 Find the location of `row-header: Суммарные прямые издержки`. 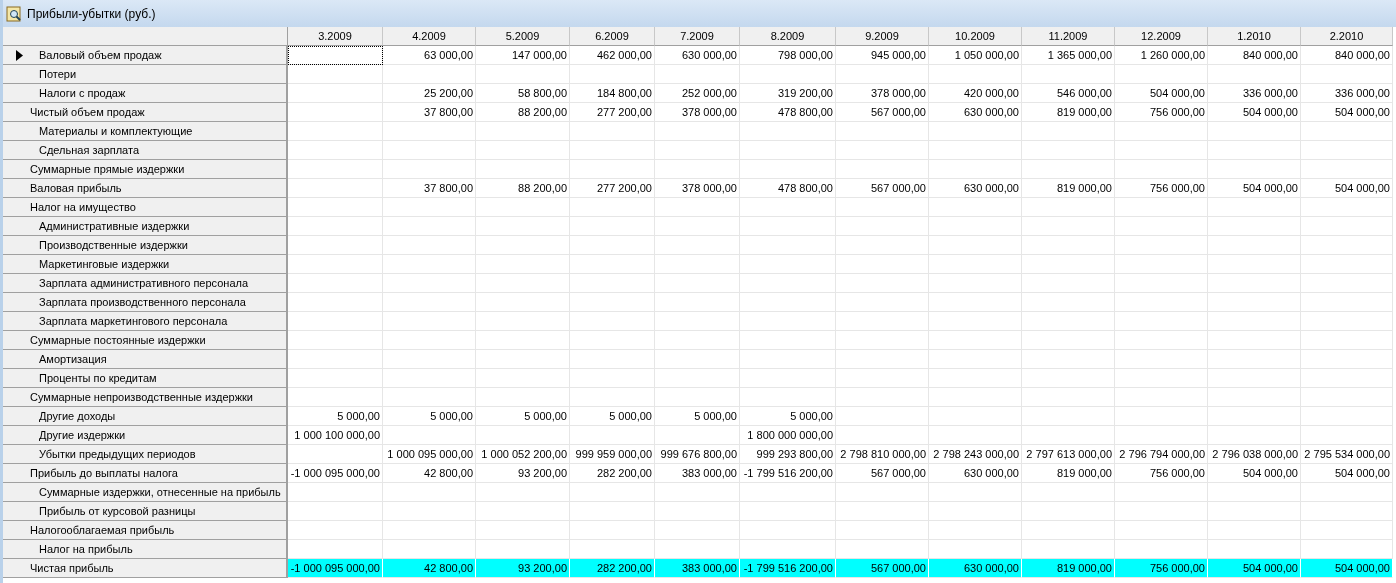

row-header: Суммарные прямые издержки is located at coordinates (156, 169).